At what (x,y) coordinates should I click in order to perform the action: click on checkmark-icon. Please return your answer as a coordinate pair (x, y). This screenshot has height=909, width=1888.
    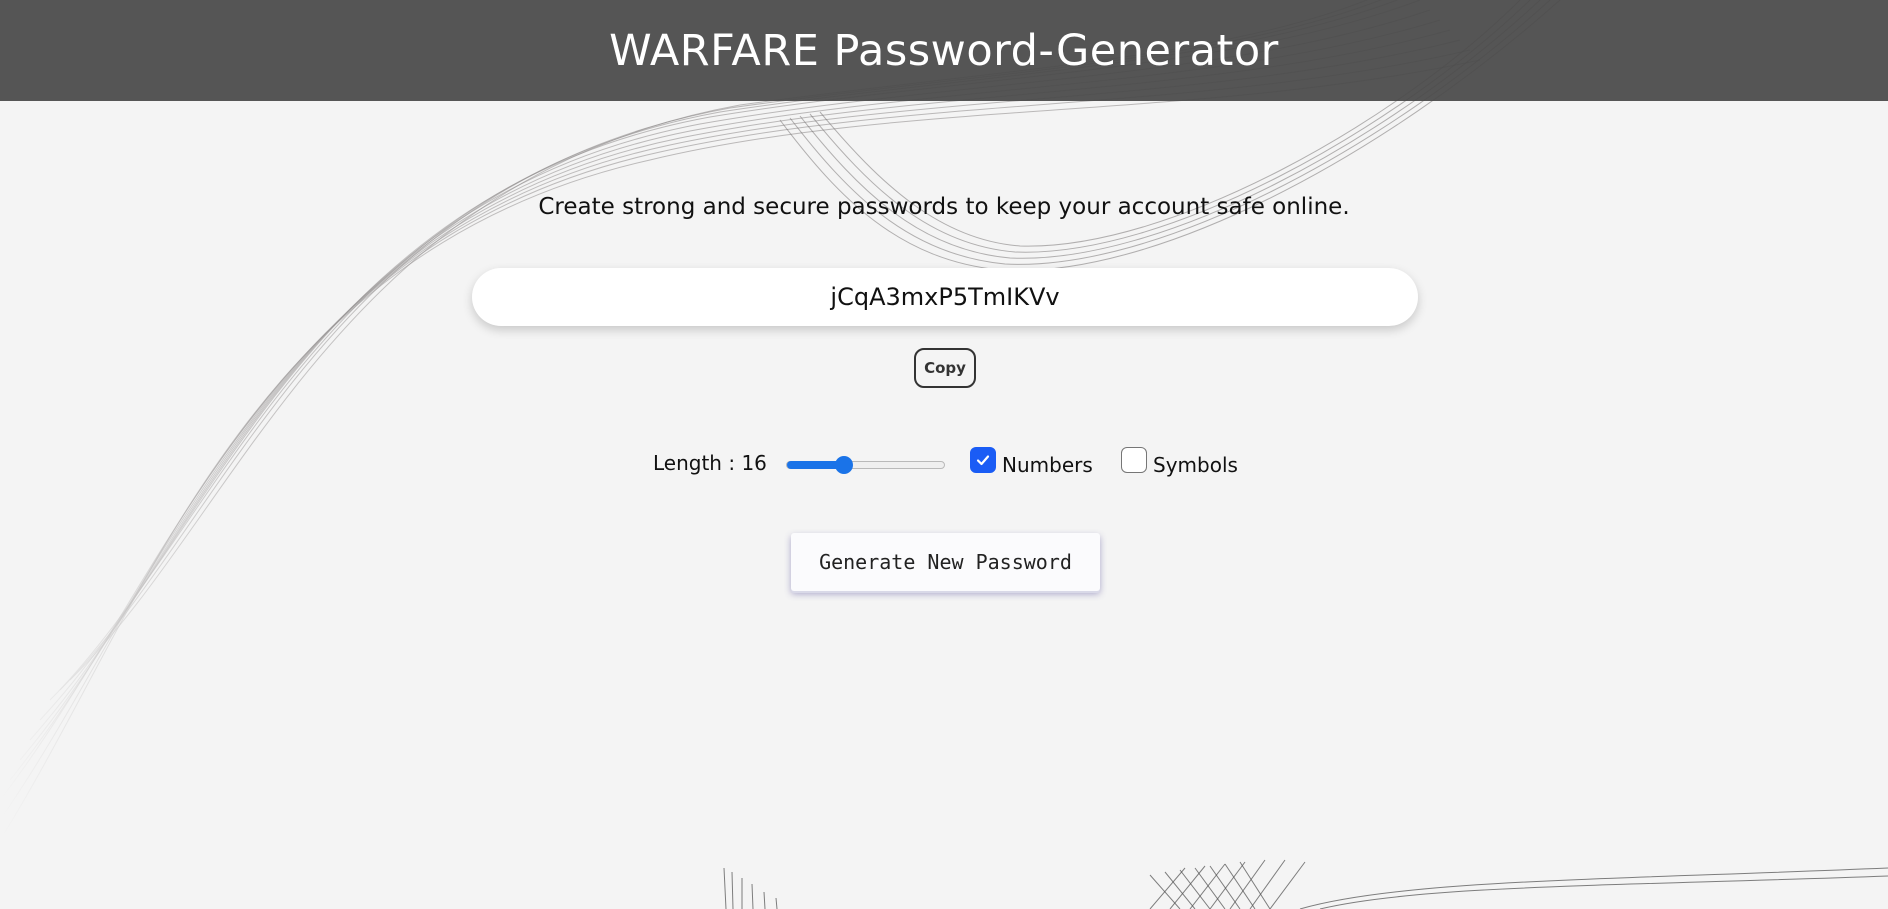
    Looking at the image, I should click on (983, 460).